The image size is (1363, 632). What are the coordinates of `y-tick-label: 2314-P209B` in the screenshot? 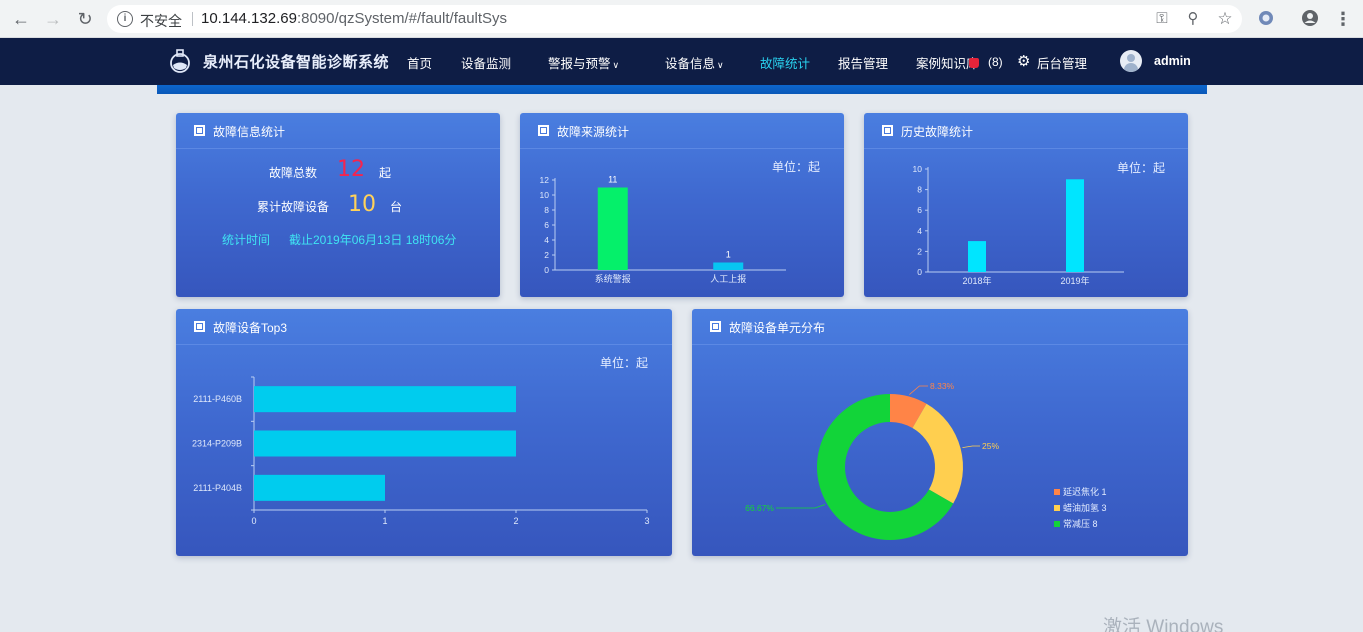 It's located at (217, 444).